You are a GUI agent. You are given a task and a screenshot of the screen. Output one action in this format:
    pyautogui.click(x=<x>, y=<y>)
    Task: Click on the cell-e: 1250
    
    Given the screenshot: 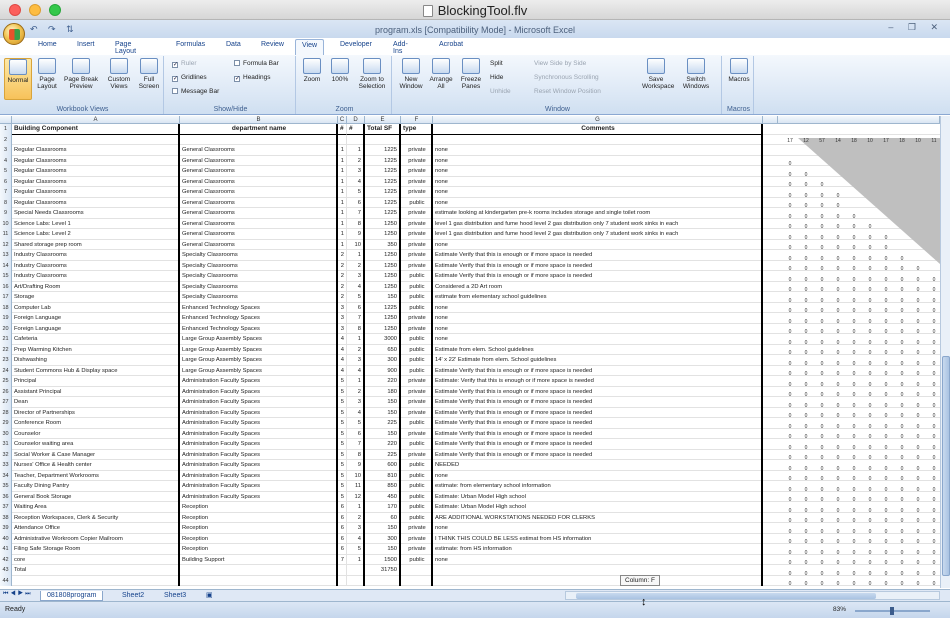 What is the action you would take?
    pyautogui.click(x=383, y=328)
    